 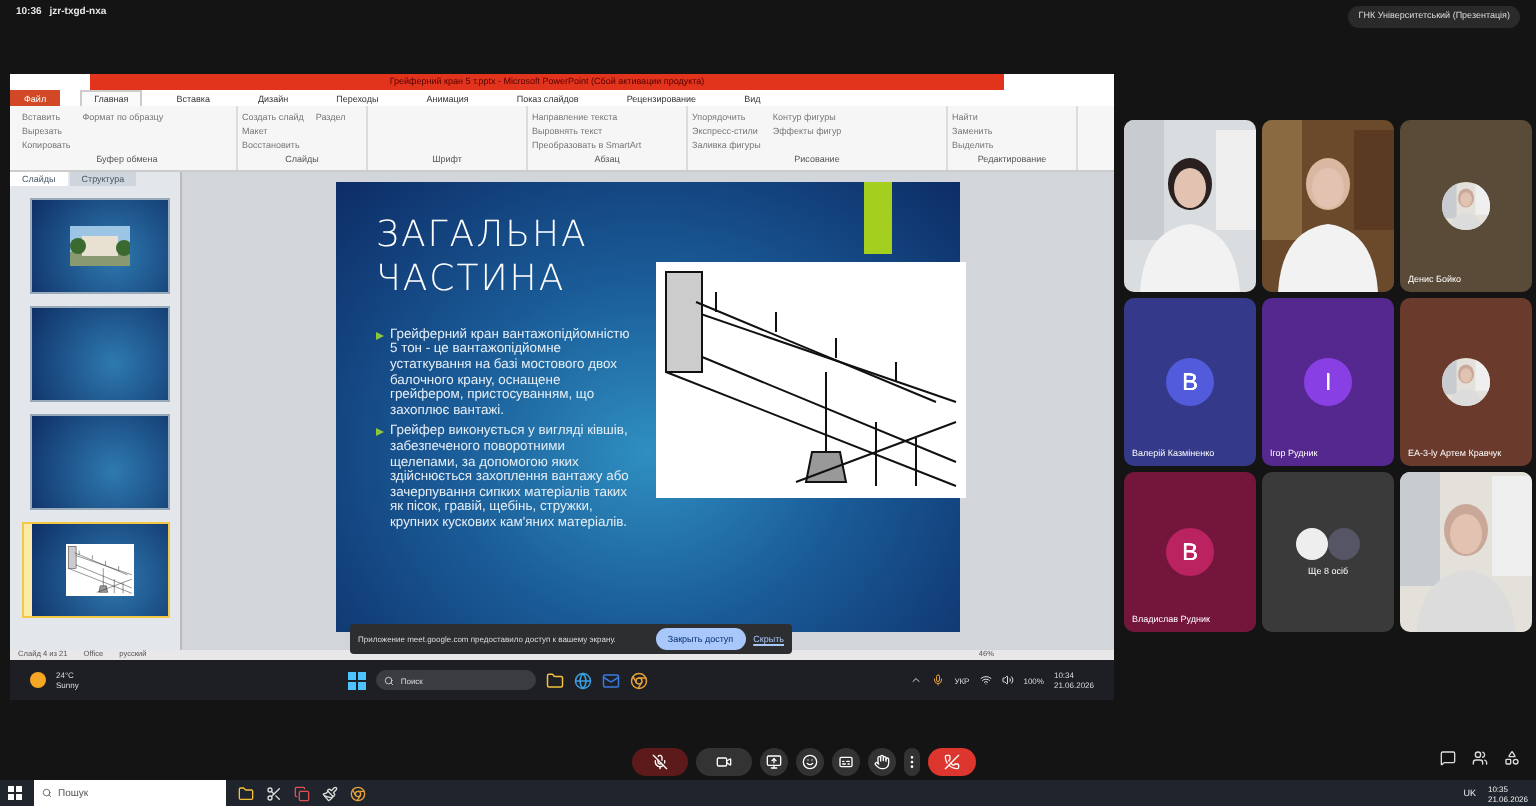 I want to click on raise-hand-button, so click(x=882, y=762).